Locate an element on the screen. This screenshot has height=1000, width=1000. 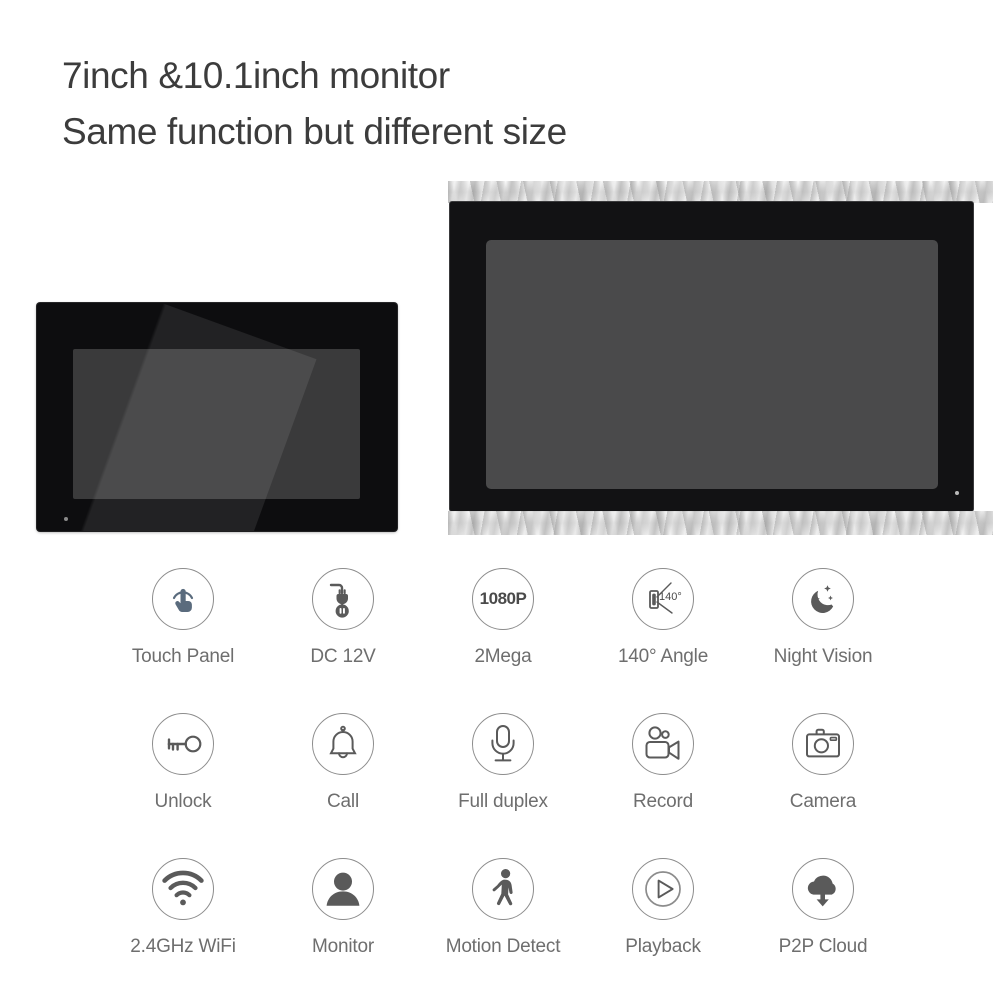
feature-full-duplex: Full duplex is located at coordinates (503, 785).